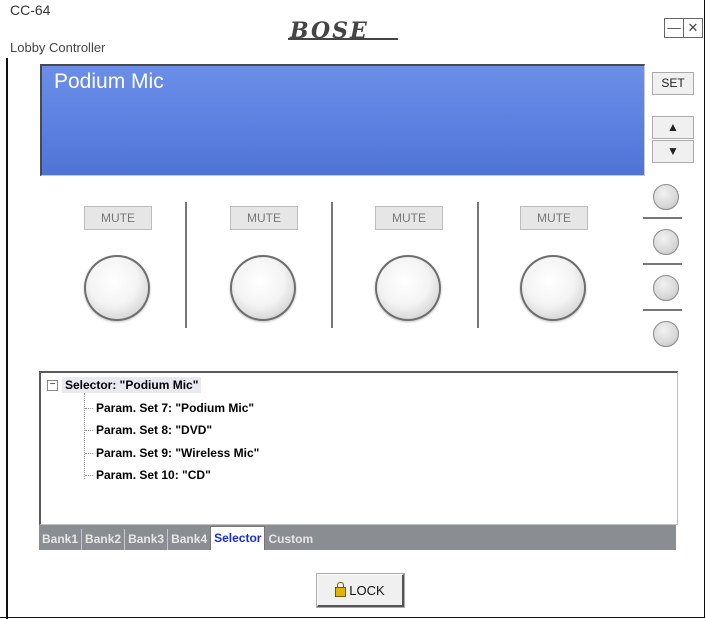 The image size is (706, 619). I want to click on lock-label: LOCK, so click(367, 590).